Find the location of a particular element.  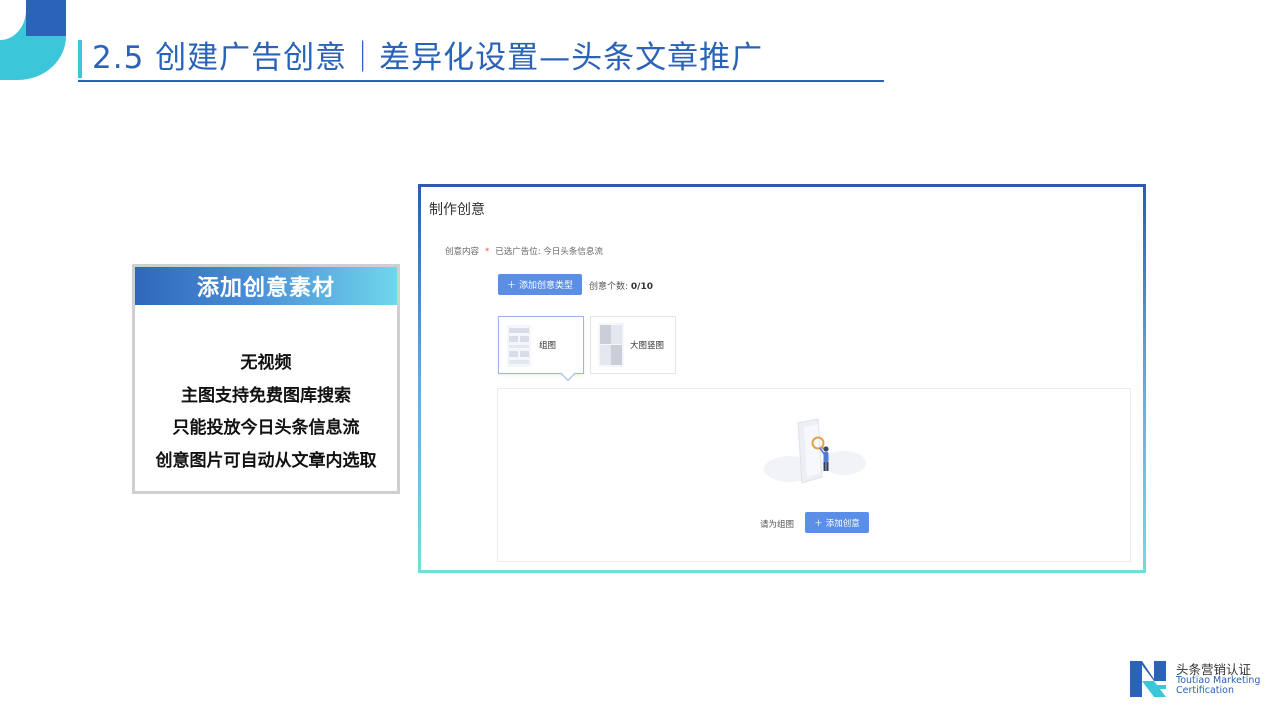

brand-name-en-line2: Certification is located at coordinates (1205, 690).